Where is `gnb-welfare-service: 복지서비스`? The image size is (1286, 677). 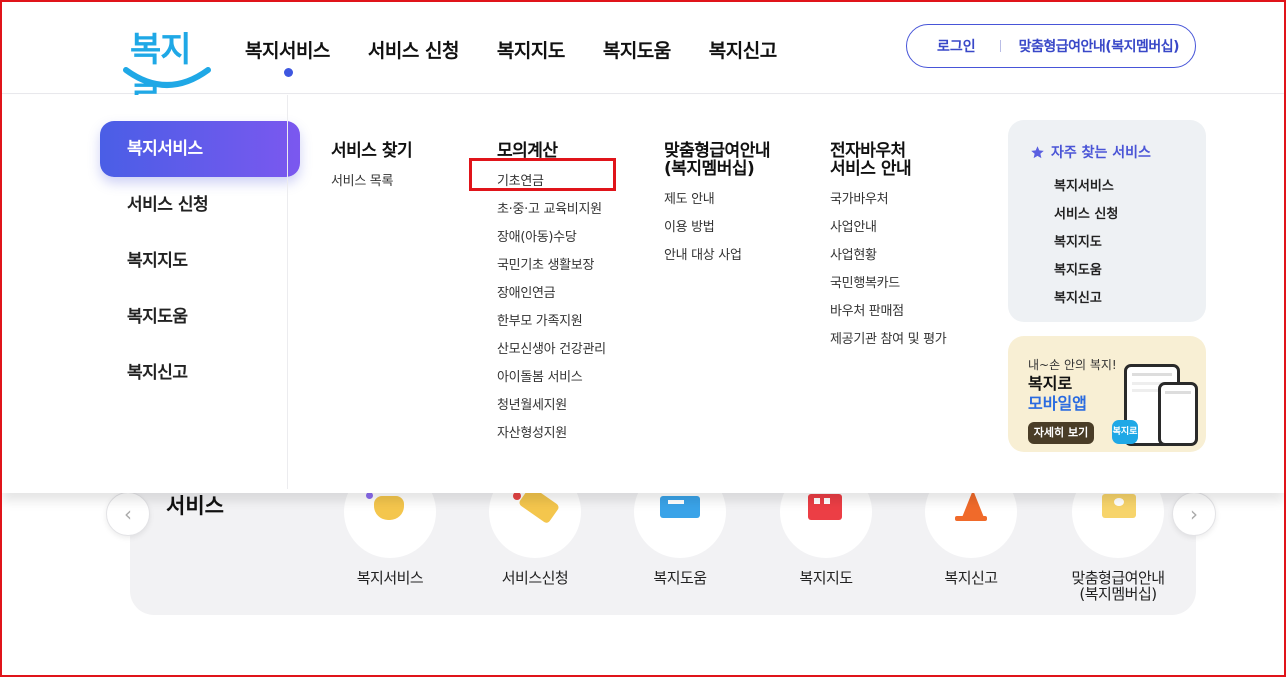 gnb-welfare-service: 복지서비스 is located at coordinates (287, 49).